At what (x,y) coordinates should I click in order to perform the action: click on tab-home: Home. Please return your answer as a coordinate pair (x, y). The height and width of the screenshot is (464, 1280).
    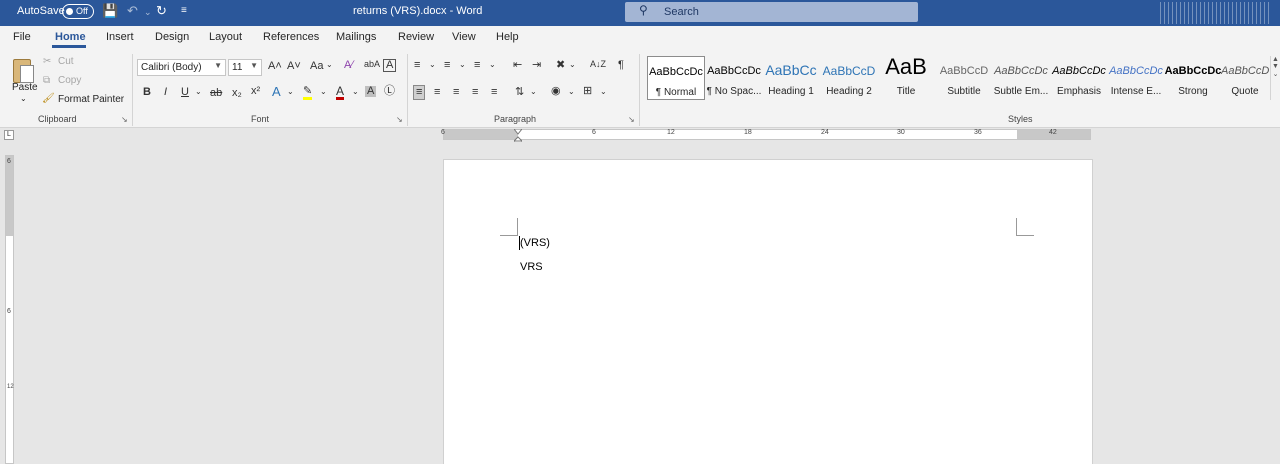
    Looking at the image, I should click on (70, 37).